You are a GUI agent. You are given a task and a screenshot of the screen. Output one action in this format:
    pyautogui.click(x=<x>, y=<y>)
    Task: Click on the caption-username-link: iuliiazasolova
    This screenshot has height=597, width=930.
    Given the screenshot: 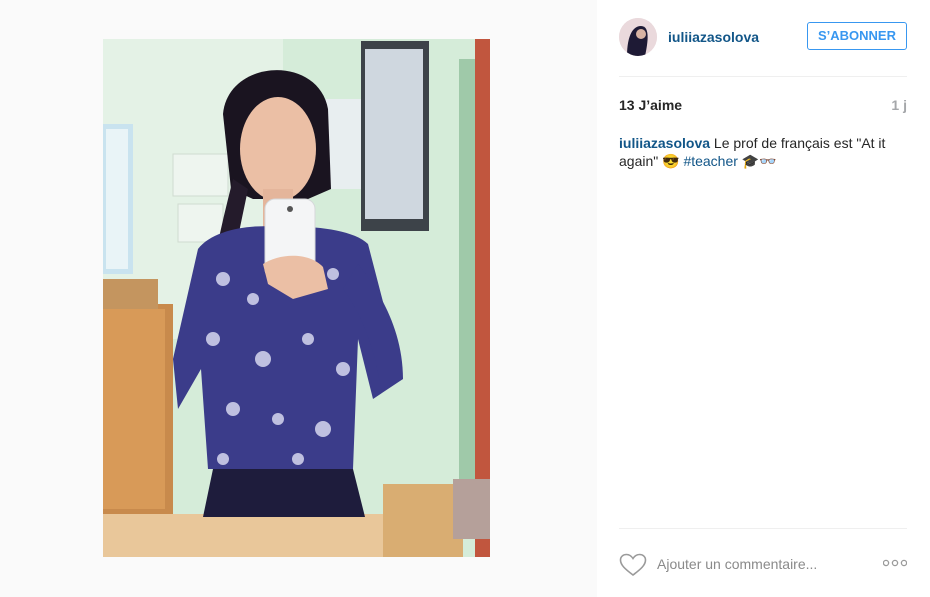 What is the action you would take?
    pyautogui.click(x=664, y=143)
    